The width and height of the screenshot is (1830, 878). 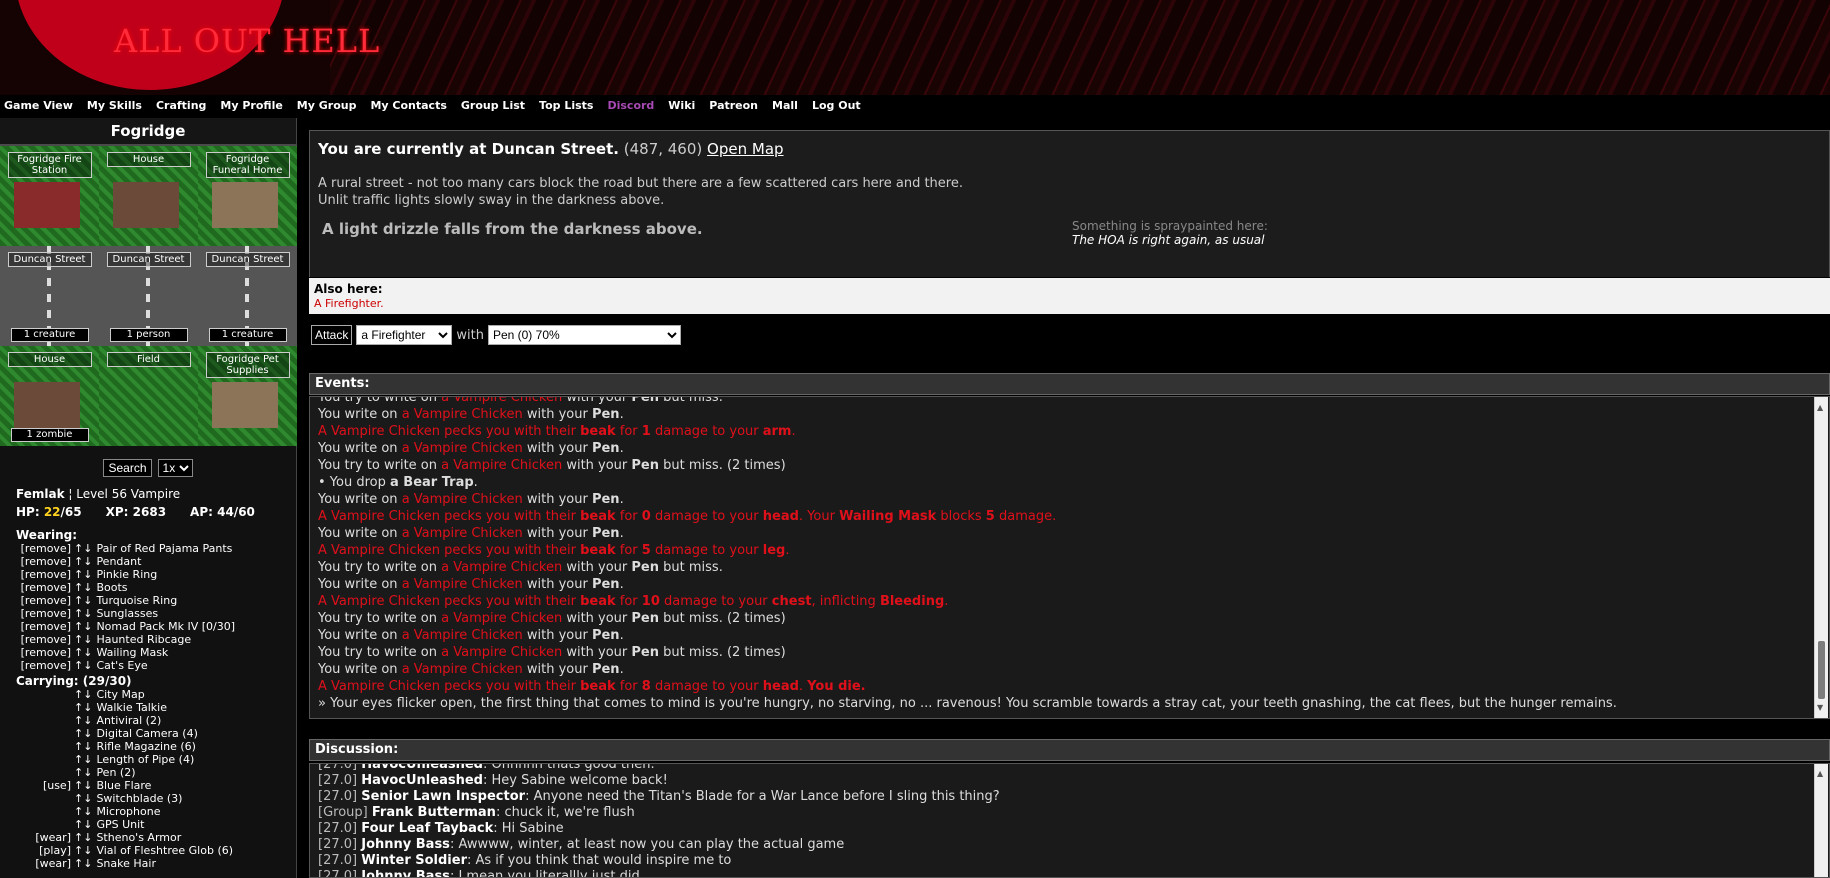 What do you see at coordinates (114, 106) in the screenshot?
I see `nav-my-skills: My Skills` at bounding box center [114, 106].